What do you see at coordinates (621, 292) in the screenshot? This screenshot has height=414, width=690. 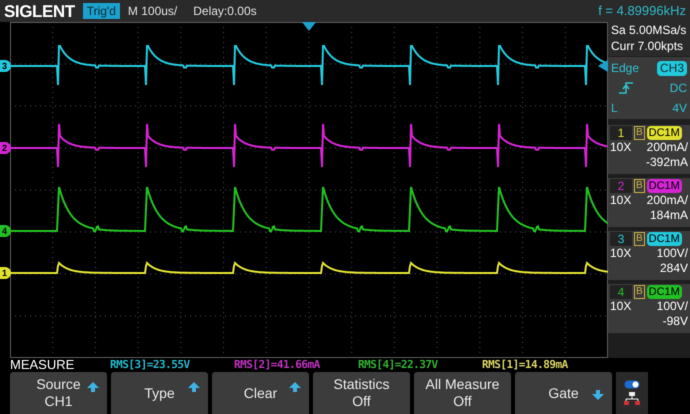 I see `channel-number: 4` at bounding box center [621, 292].